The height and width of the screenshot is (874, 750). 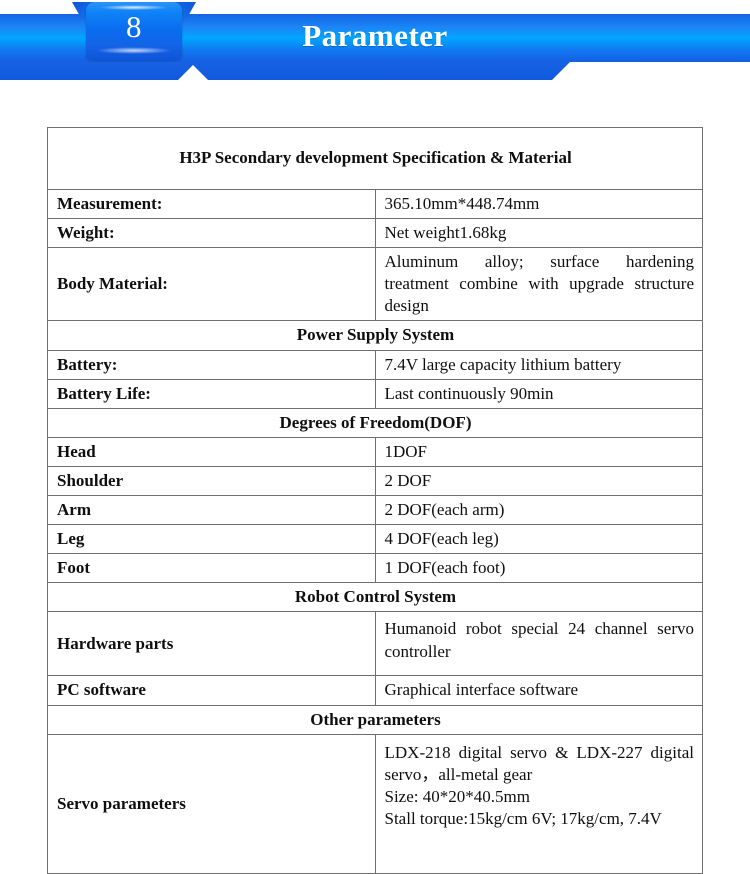 I want to click on table-row: Weight: Net weight1.68kg, so click(x=375, y=233).